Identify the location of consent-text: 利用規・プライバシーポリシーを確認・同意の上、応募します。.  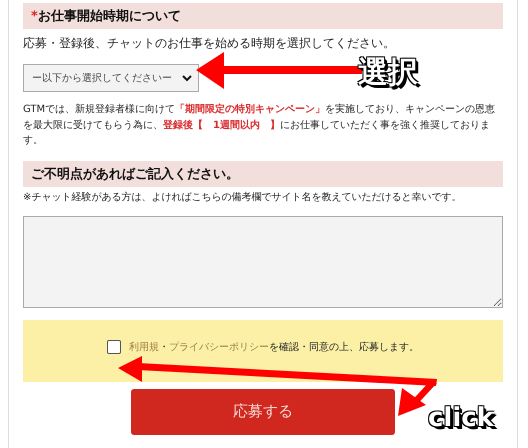
(274, 347).